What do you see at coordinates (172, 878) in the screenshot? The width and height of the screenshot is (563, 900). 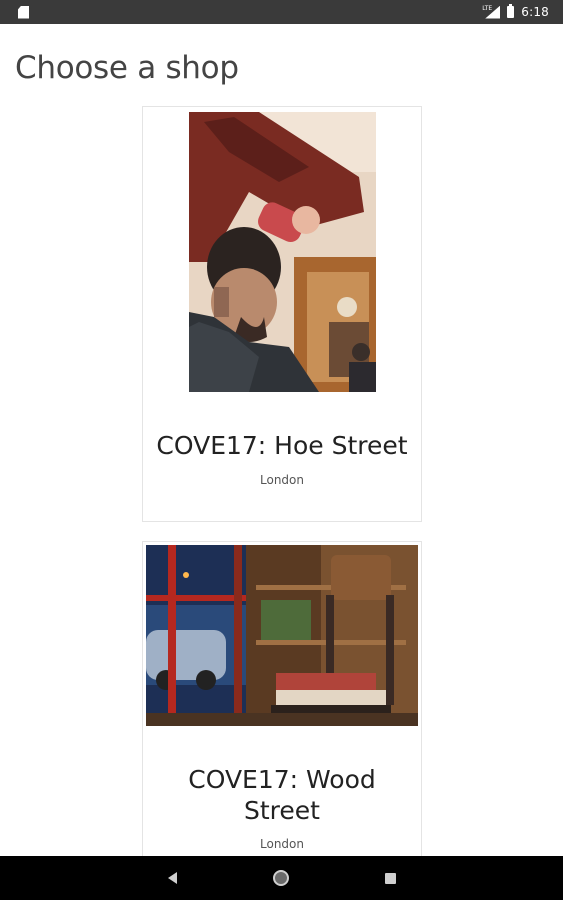 I see `back-icon` at bounding box center [172, 878].